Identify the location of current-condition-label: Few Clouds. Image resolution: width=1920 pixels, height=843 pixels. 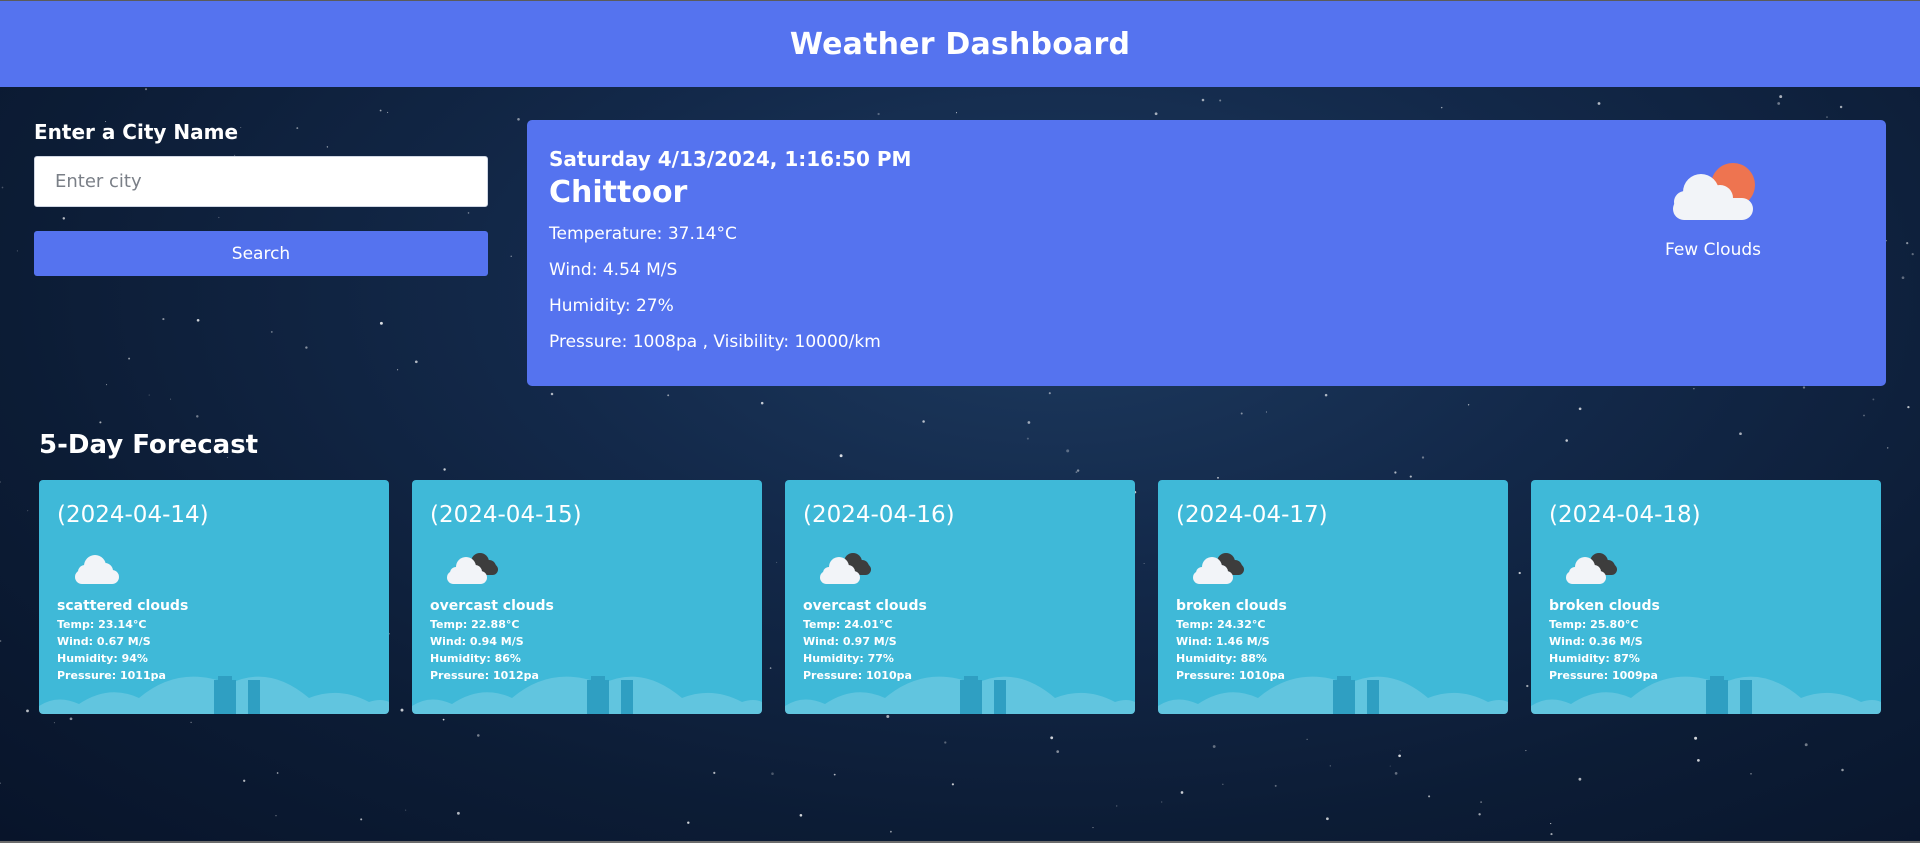
(1713, 250).